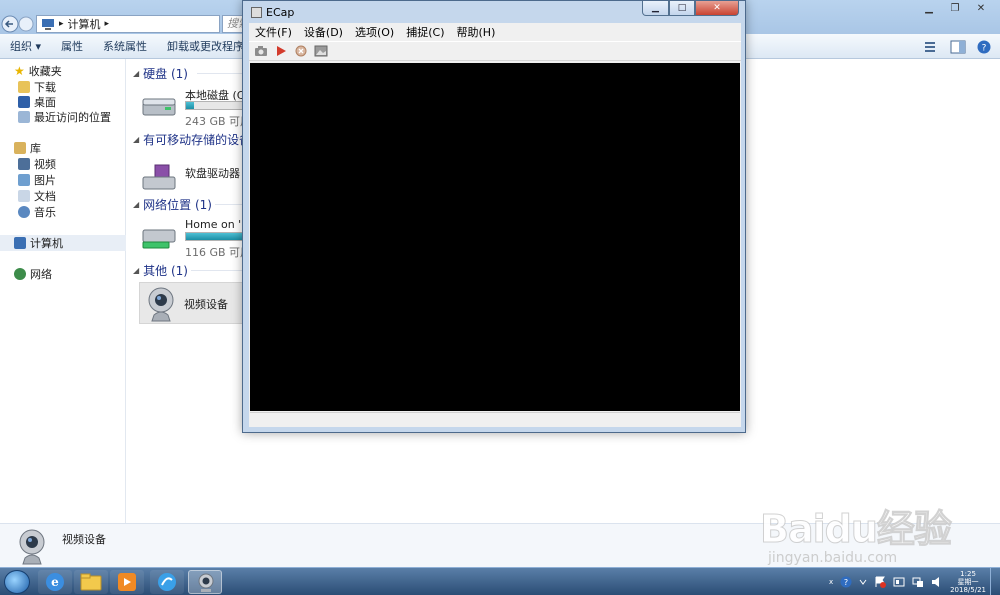  Describe the element at coordinates (25, 46) in the screenshot. I see `organize-button: 组织 ▾` at that location.